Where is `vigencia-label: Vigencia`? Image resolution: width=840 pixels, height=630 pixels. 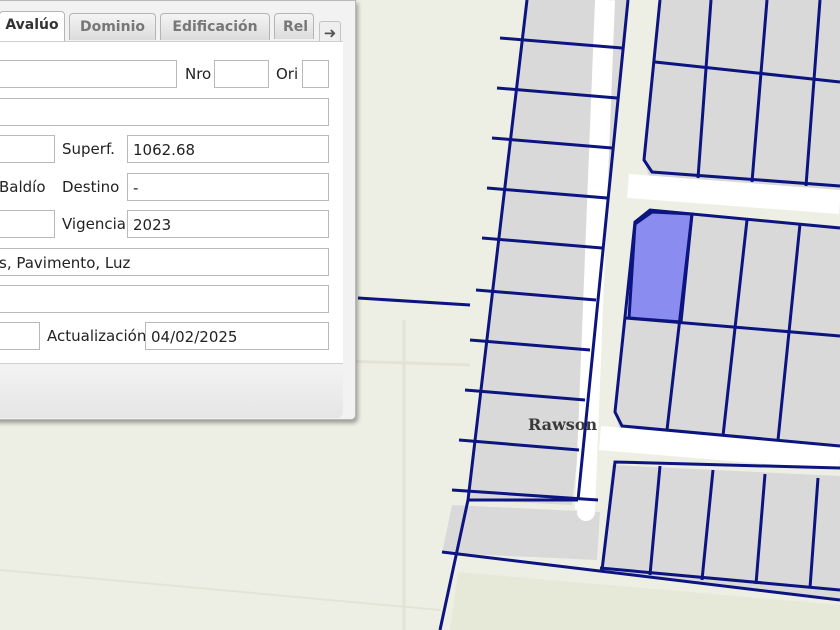
vigencia-label: Vigencia is located at coordinates (94, 224).